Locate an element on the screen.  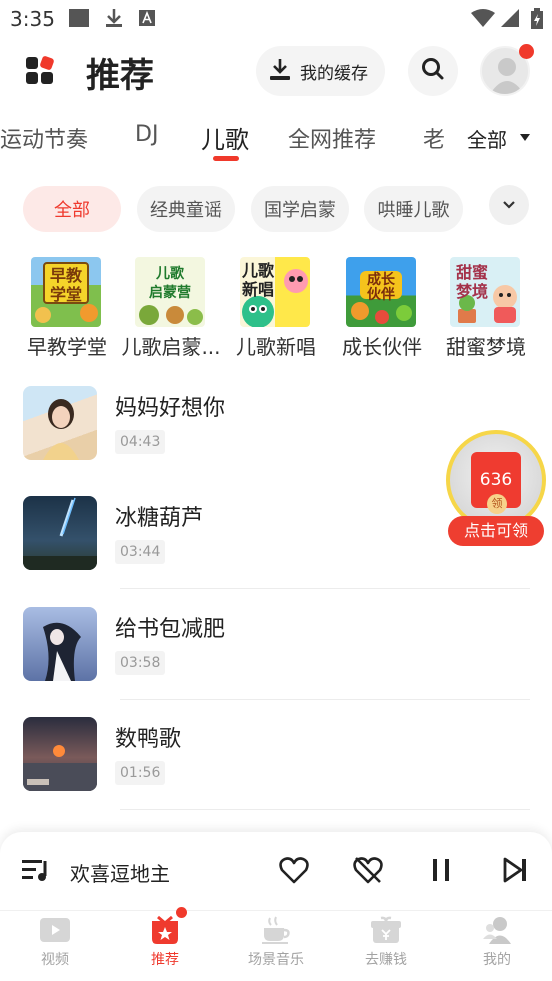
song-title: 给书包减肥 is located at coordinates (170, 629).